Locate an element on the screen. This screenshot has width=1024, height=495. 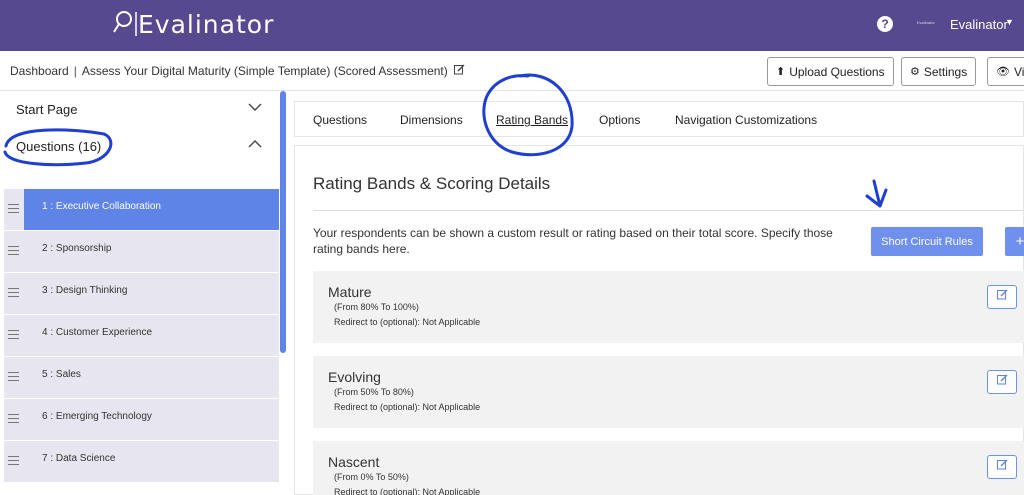
question-label: 2 : Sponsorship is located at coordinates (77, 248).